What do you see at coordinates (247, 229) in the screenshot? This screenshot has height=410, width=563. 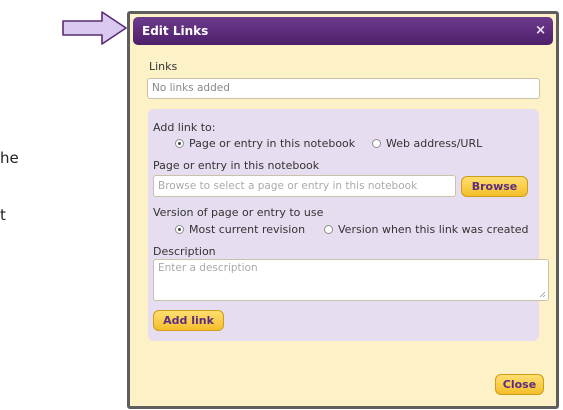 I see `radio-most-current-label: Most current revision` at bounding box center [247, 229].